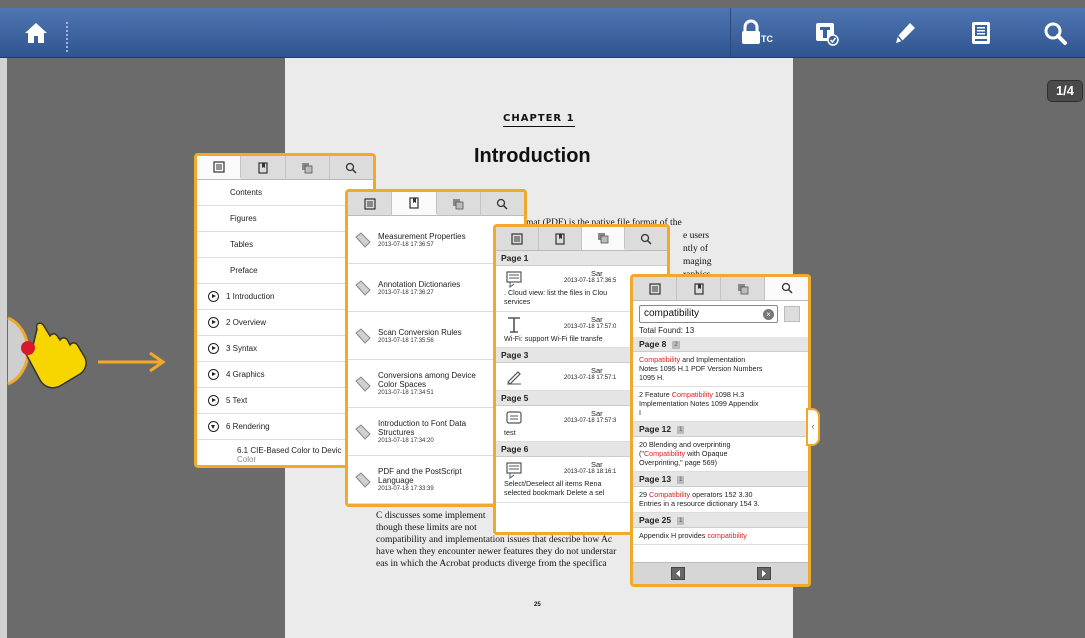 The image size is (1085, 638). What do you see at coordinates (652, 377) in the screenshot?
I see `result-text: 1095 H.` at bounding box center [652, 377].